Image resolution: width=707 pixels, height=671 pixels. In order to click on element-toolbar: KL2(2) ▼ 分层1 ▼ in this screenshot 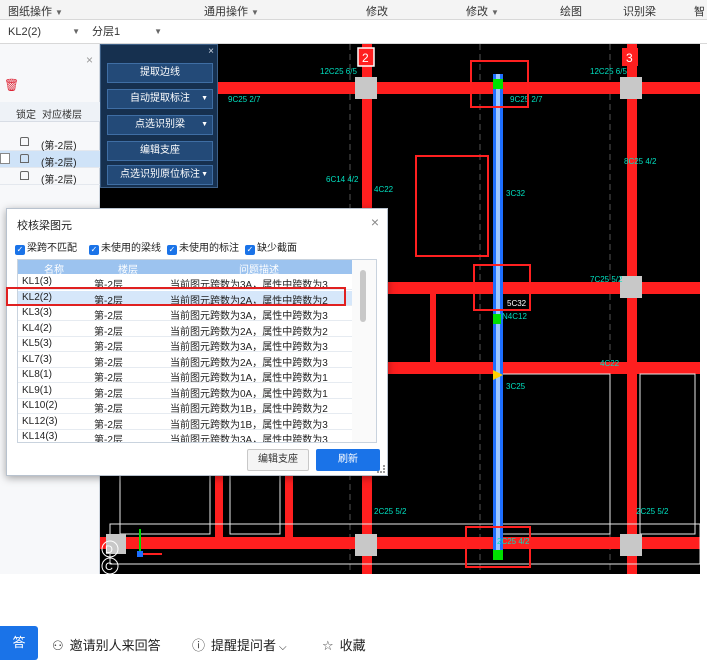, I will do `click(353, 32)`.